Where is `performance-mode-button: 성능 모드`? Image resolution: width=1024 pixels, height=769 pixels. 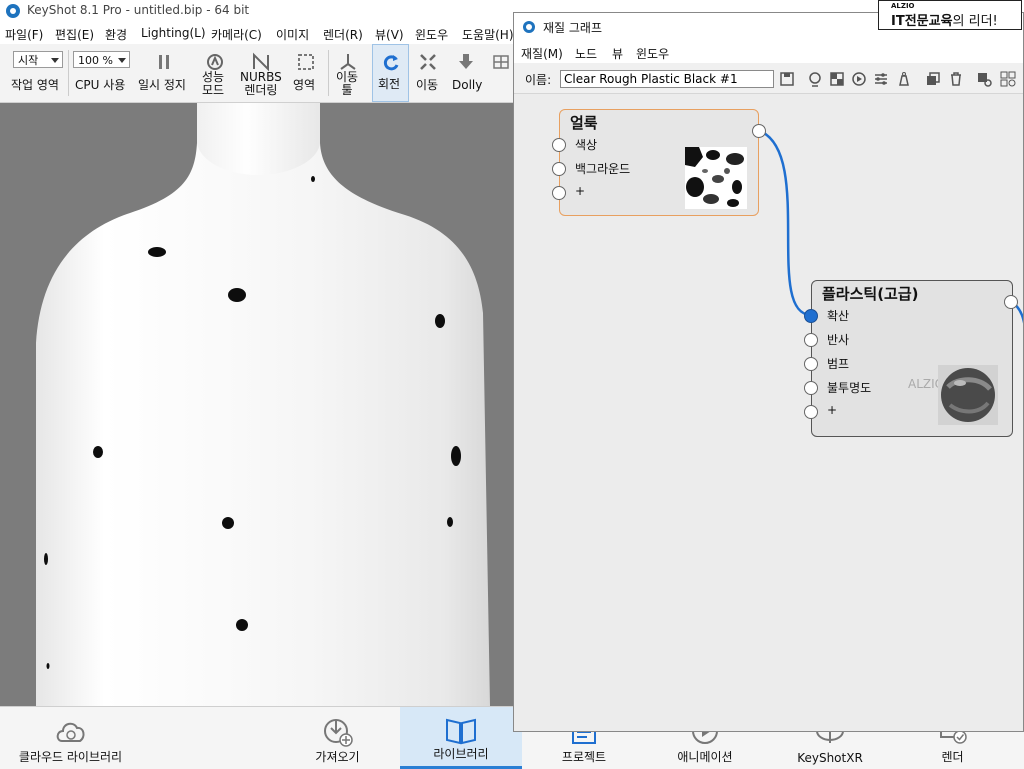 performance-mode-button: 성능 모드 is located at coordinates (215, 73).